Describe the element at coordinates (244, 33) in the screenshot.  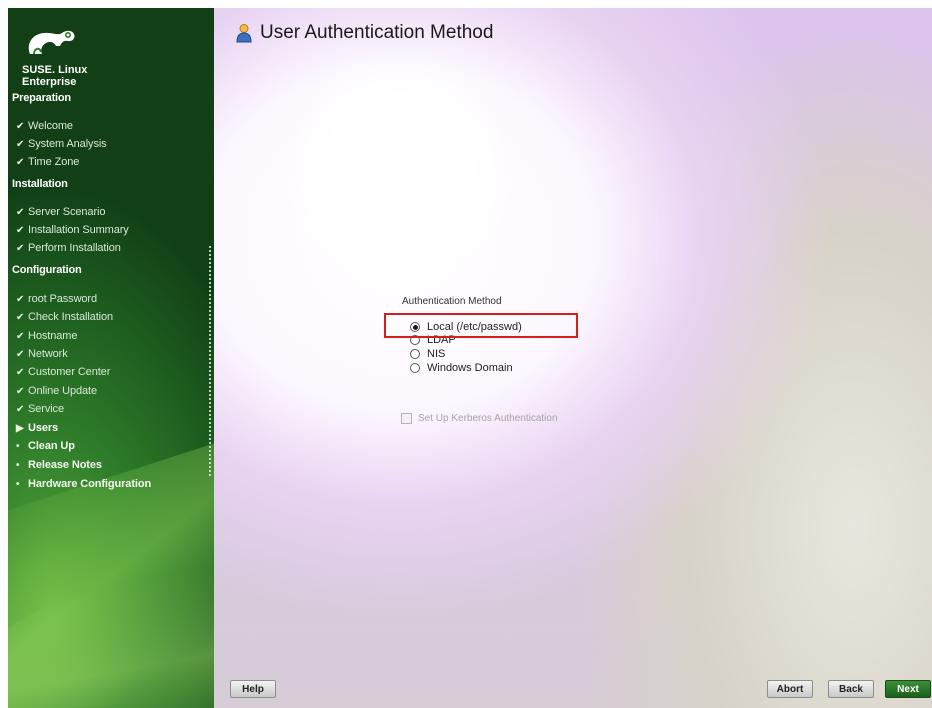
I see `user-icon` at that location.